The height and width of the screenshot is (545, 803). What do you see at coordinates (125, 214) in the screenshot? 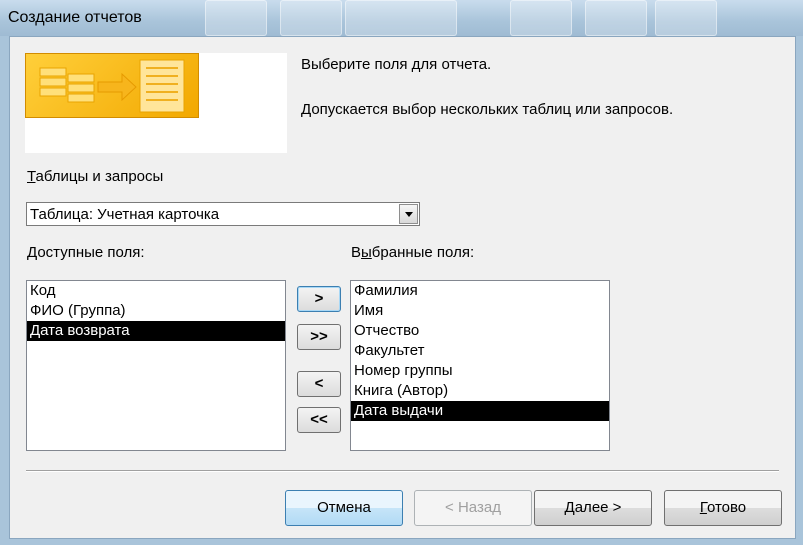
I see `tables-queries-value: Таблица: Учетная карточка` at bounding box center [125, 214].